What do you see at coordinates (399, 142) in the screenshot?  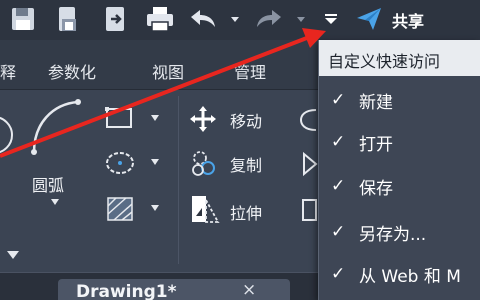 I see `menu-item-open: ✓ 打开` at bounding box center [399, 142].